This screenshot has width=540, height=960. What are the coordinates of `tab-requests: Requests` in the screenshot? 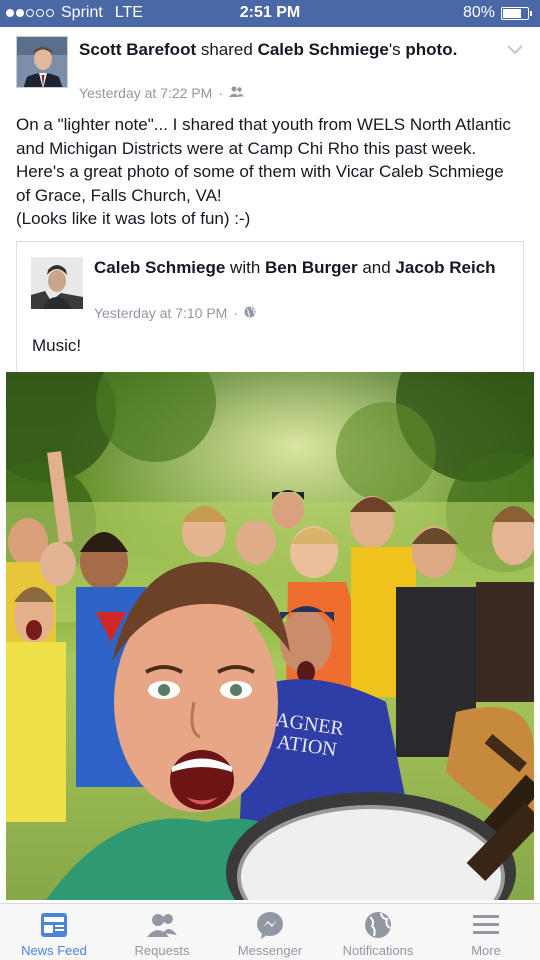 It's located at (162, 932).